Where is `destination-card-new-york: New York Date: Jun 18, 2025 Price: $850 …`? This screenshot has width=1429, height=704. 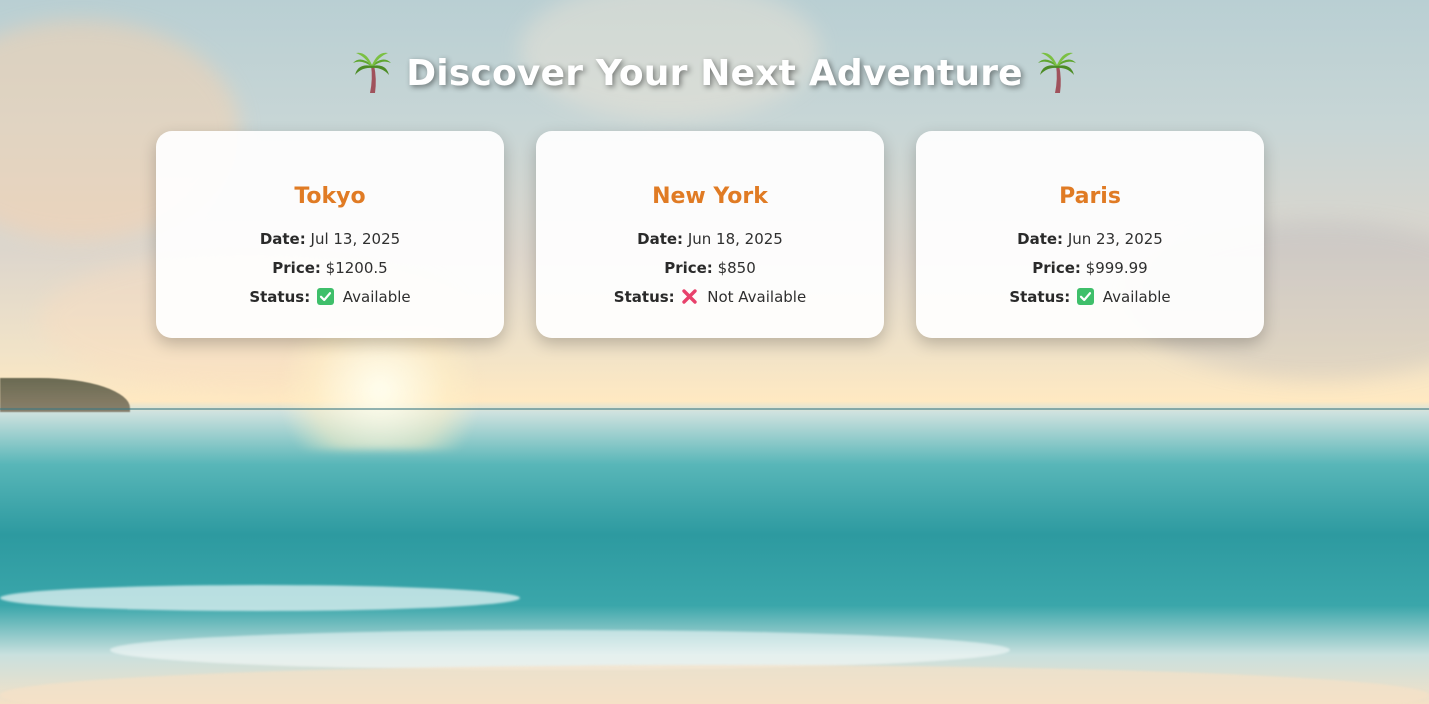
destination-card-new-york: New York Date: Jun 18, 2025 Price: $850 … is located at coordinates (710, 234).